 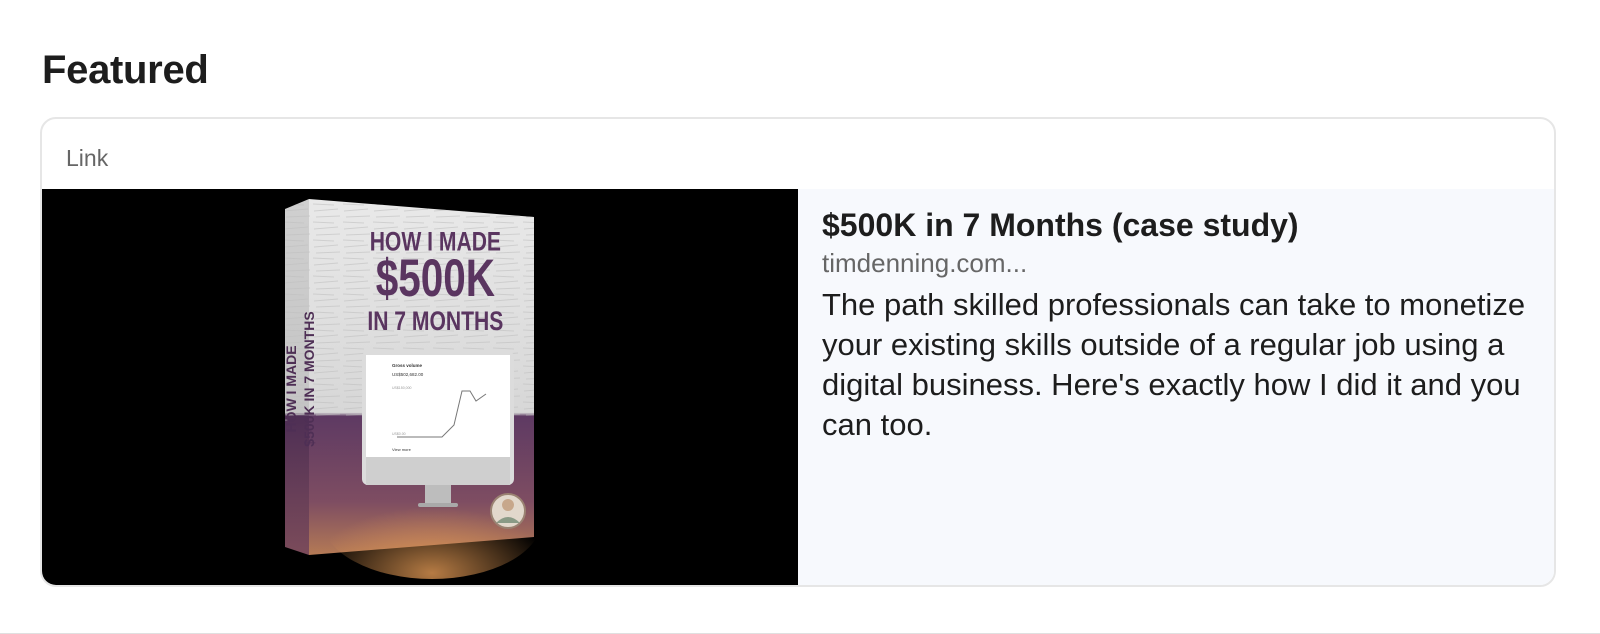 I want to click on spine-text-1: HOW I MADE, so click(x=291, y=388).